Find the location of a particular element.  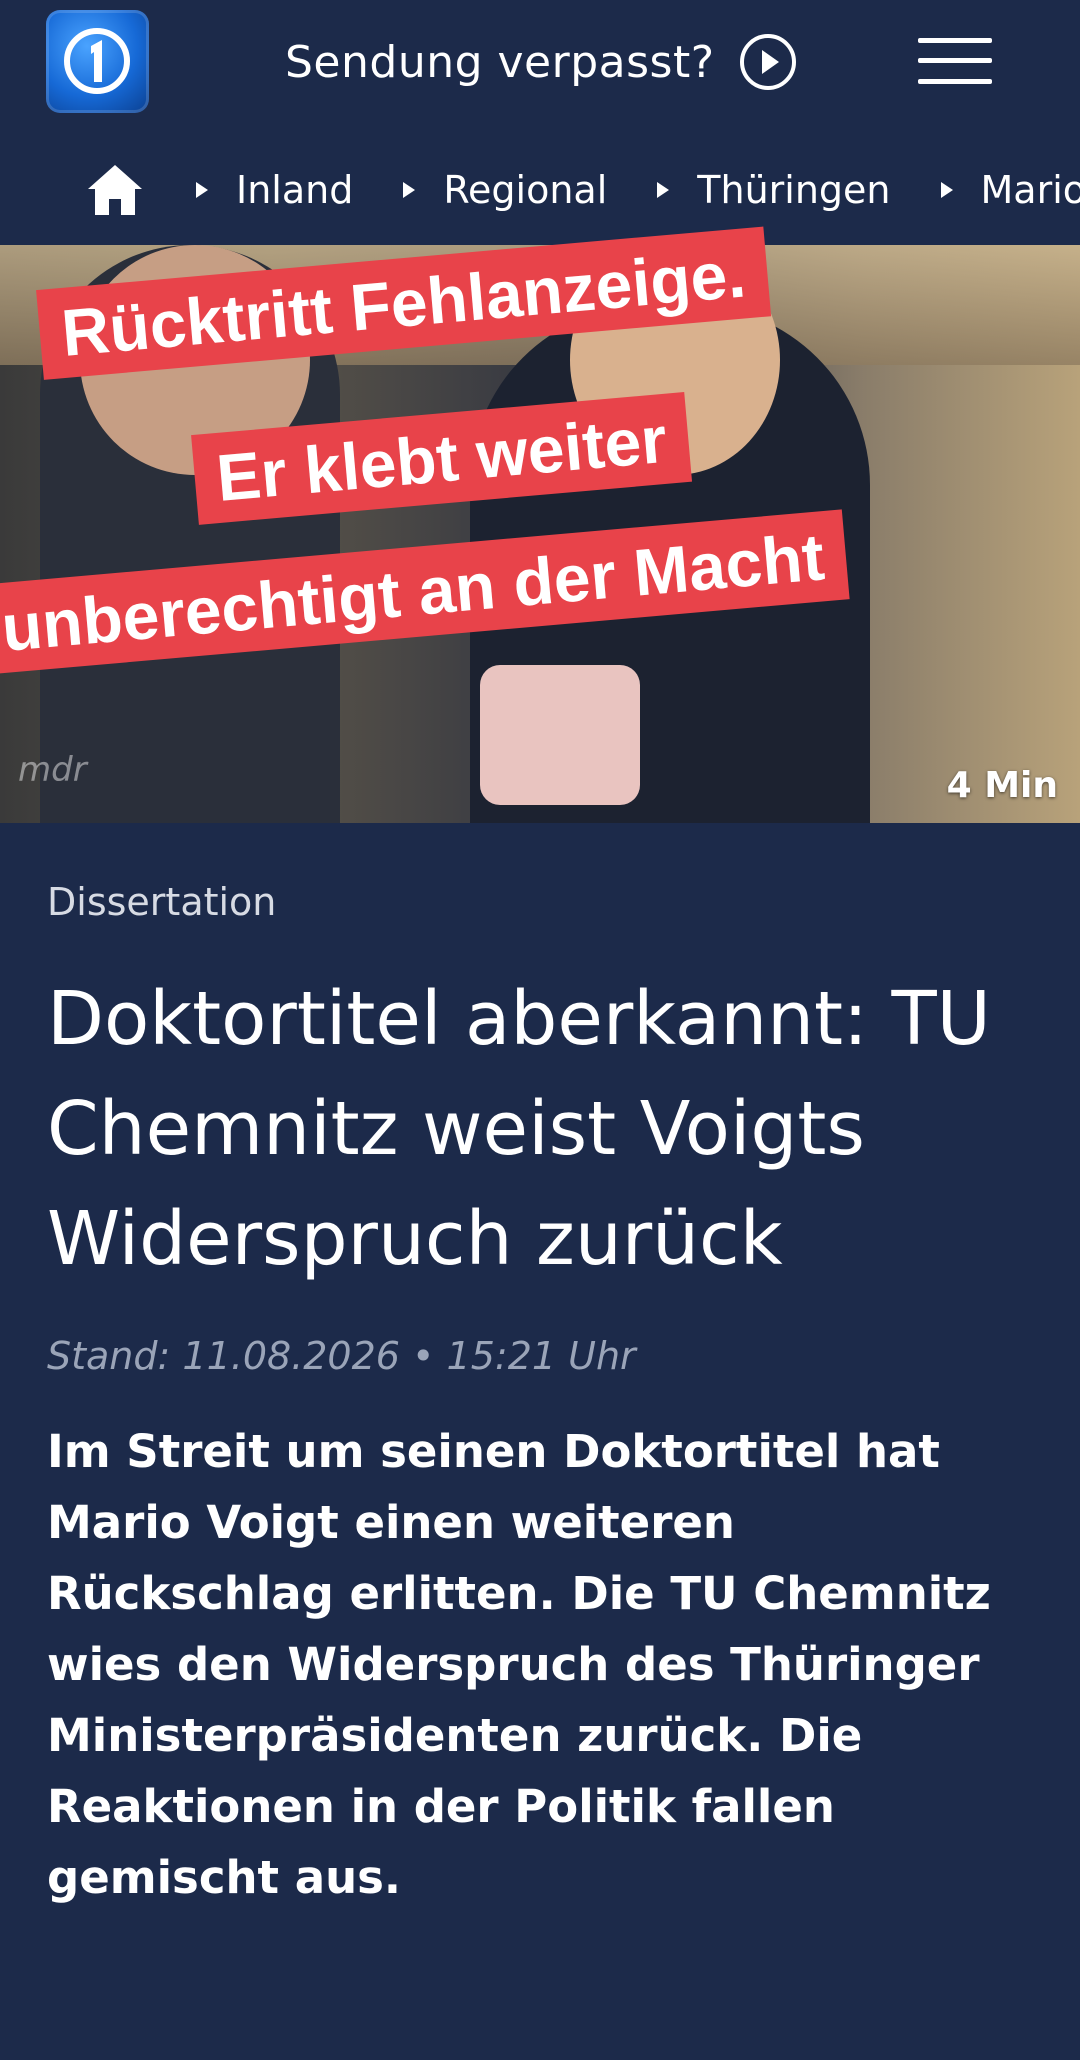

app-header: Sendung verpasst? is located at coordinates (540, 62).